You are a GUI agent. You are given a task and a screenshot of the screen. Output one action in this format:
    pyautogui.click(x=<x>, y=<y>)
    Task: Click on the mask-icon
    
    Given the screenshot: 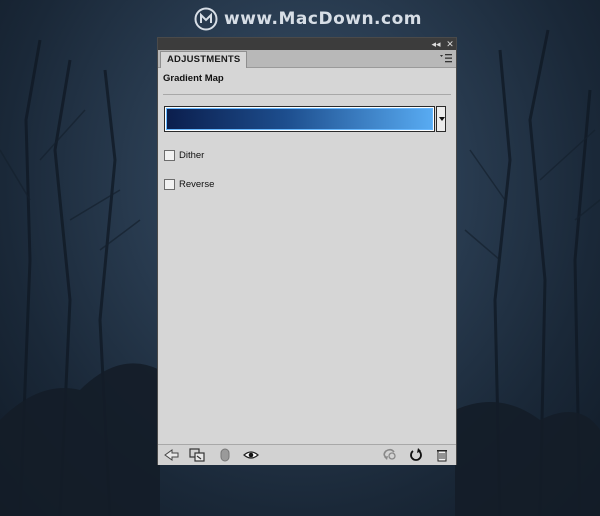 What is the action you would take?
    pyautogui.click(x=225, y=455)
    